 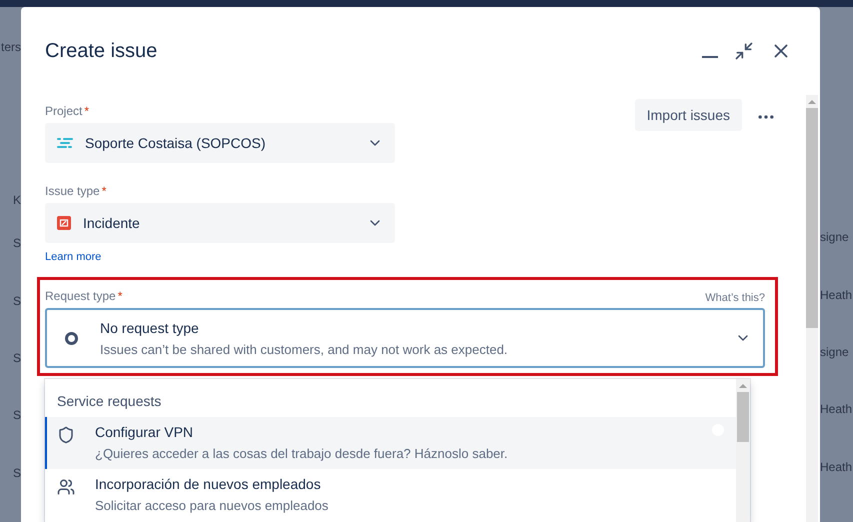 I want to click on background-text: K, so click(x=16, y=200).